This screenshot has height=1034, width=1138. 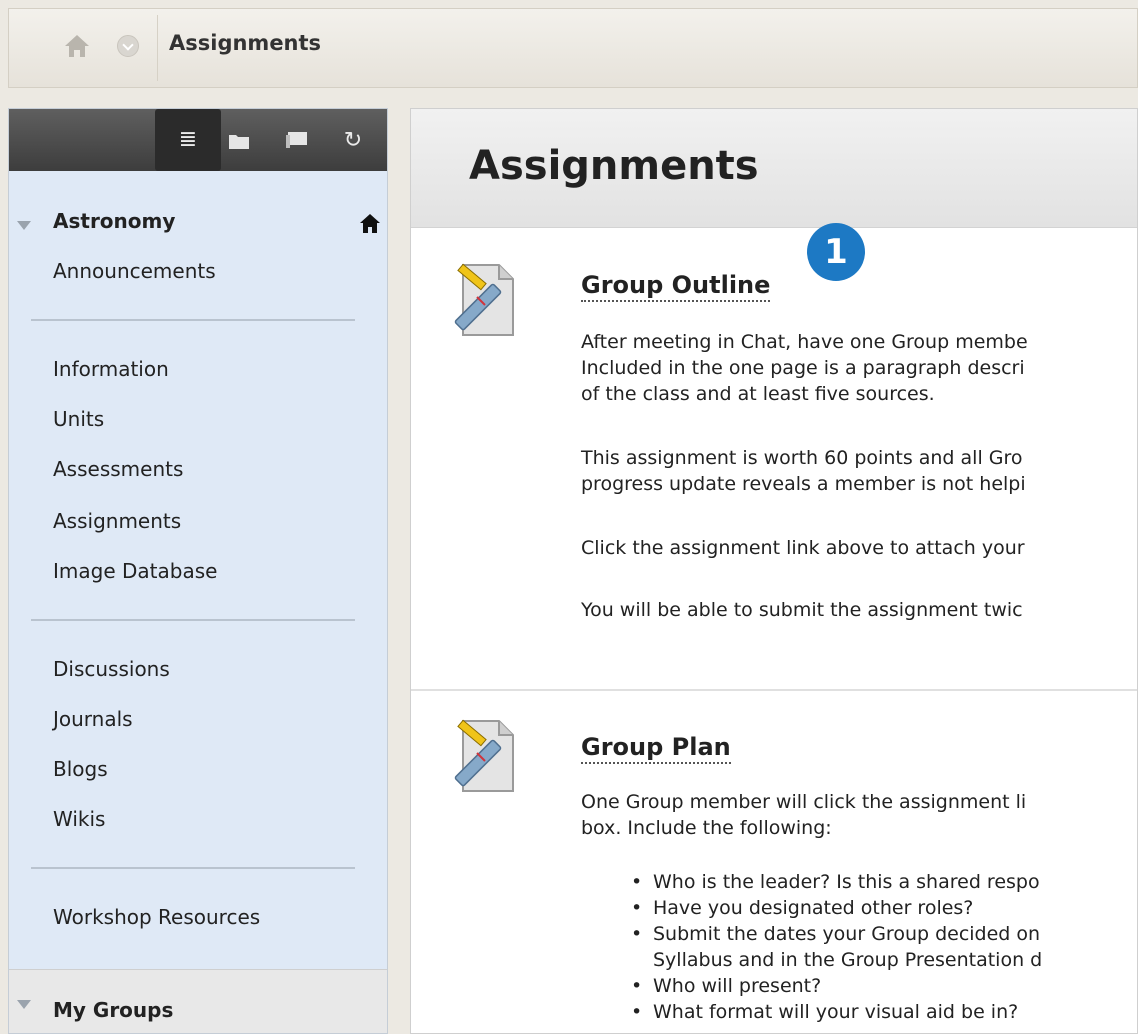 I want to click on top-navigation-bar: Assignments, so click(x=573, y=48).